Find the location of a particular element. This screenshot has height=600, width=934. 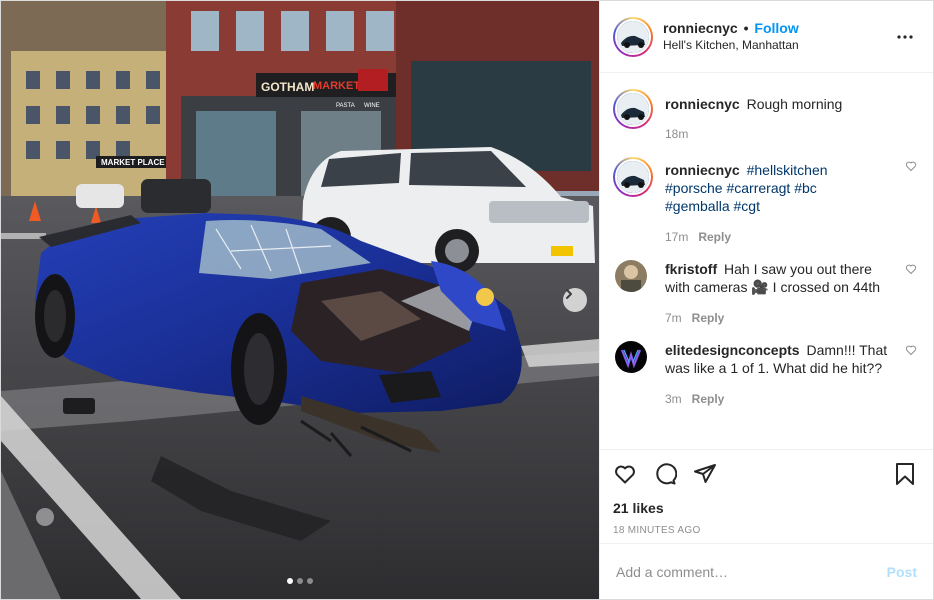

hashtag-link: #gemballa is located at coordinates (697, 206).